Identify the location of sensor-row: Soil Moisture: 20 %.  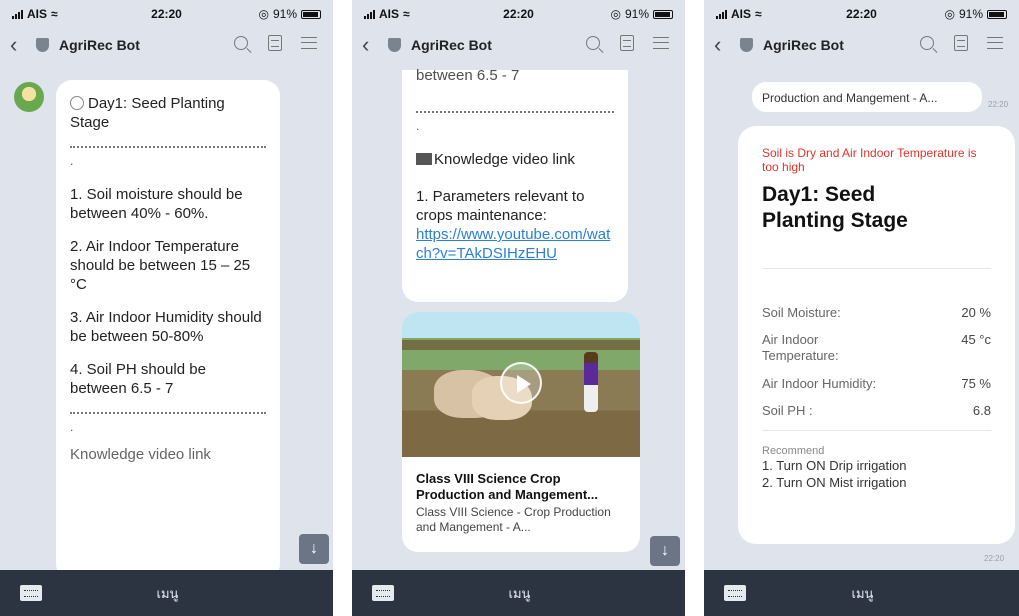
(876, 312).